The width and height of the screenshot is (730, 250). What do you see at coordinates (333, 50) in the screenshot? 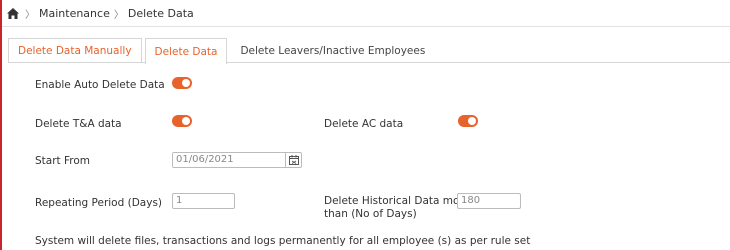
I see `tab-delete-leavers-inactive-employees: Delete Leavers/Inactive Employees` at bounding box center [333, 50].